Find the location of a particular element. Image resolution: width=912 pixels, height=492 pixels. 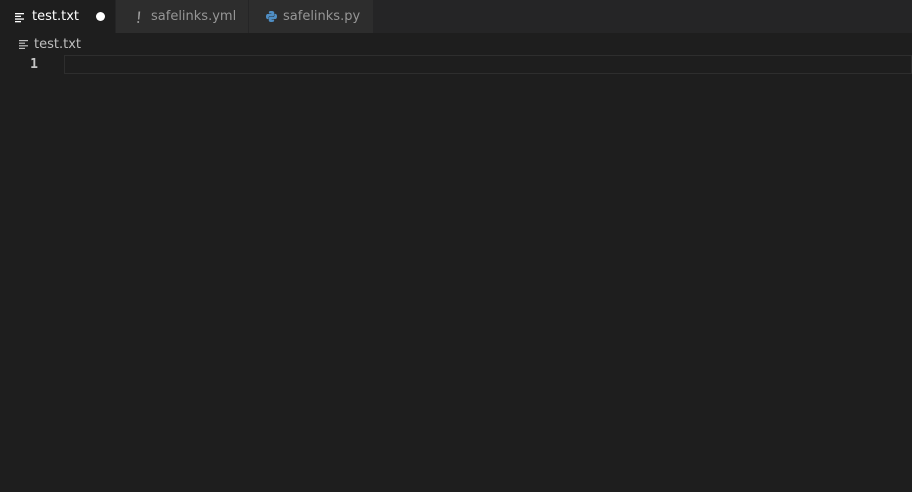

line-number: 1 is located at coordinates (34, 64).